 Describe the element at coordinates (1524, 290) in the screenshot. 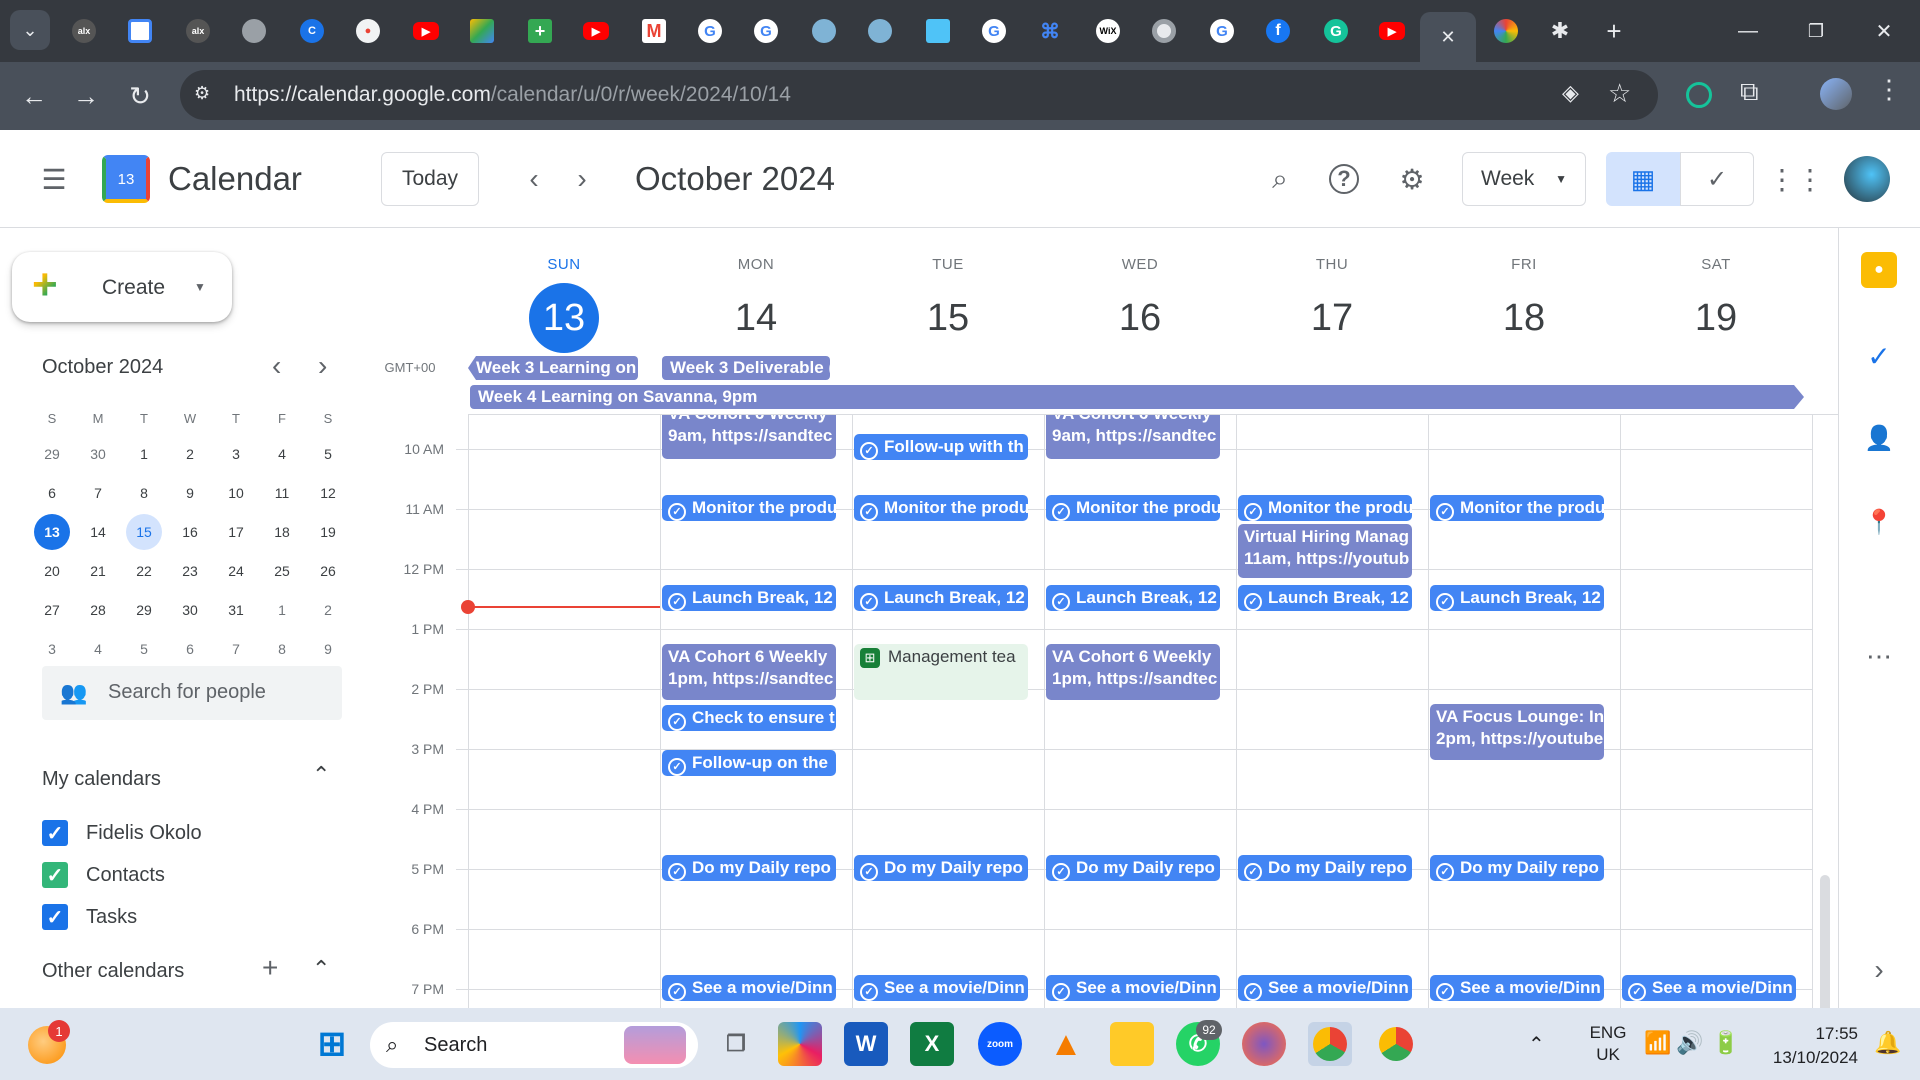

I see `day-header: FRI 18` at that location.